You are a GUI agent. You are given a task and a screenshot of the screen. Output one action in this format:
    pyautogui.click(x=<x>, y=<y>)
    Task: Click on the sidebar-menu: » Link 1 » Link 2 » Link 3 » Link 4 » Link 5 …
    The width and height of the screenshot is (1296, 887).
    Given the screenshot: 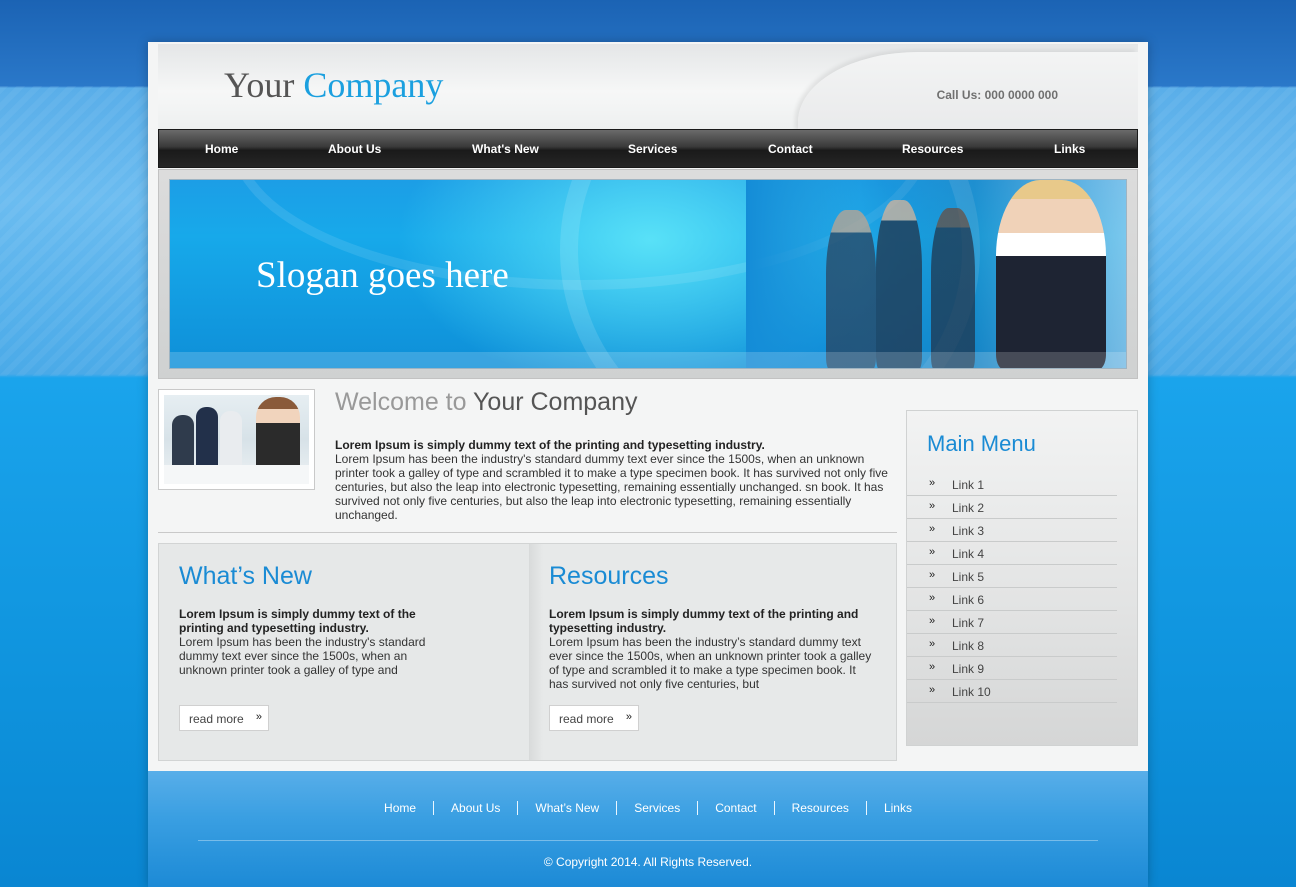 What is the action you would take?
    pyautogui.click(x=1012, y=588)
    